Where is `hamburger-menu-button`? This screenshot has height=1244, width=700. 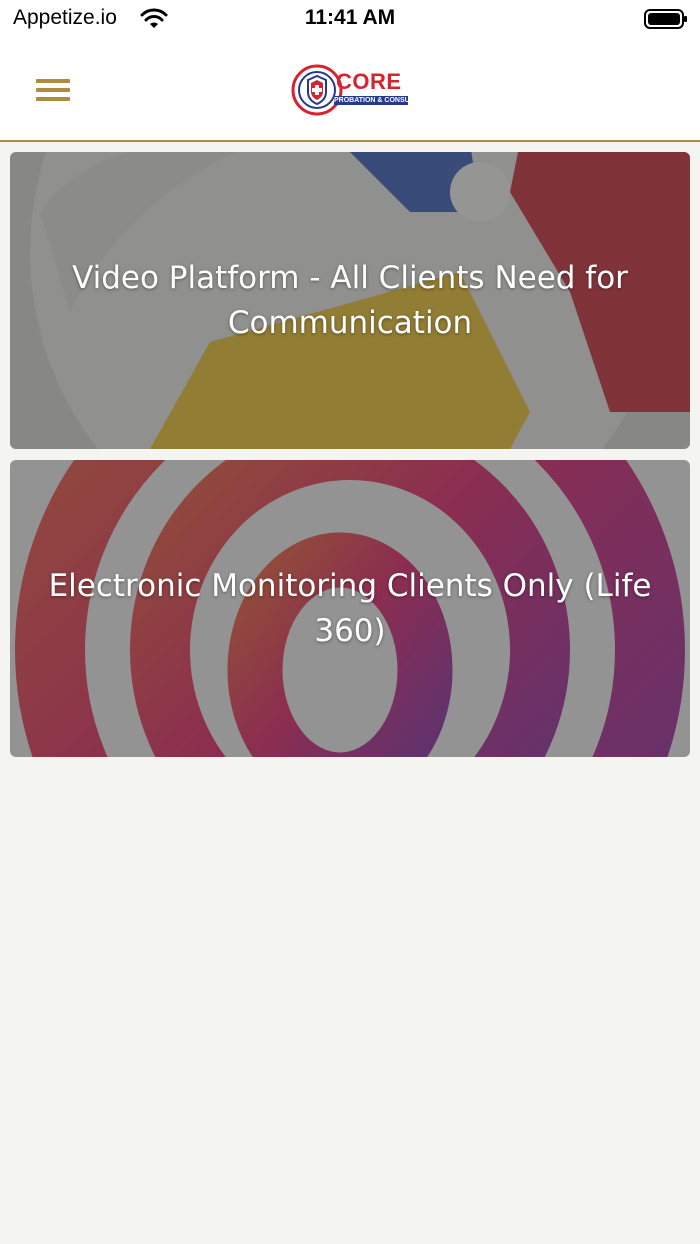
hamburger-menu-button is located at coordinates (52, 90).